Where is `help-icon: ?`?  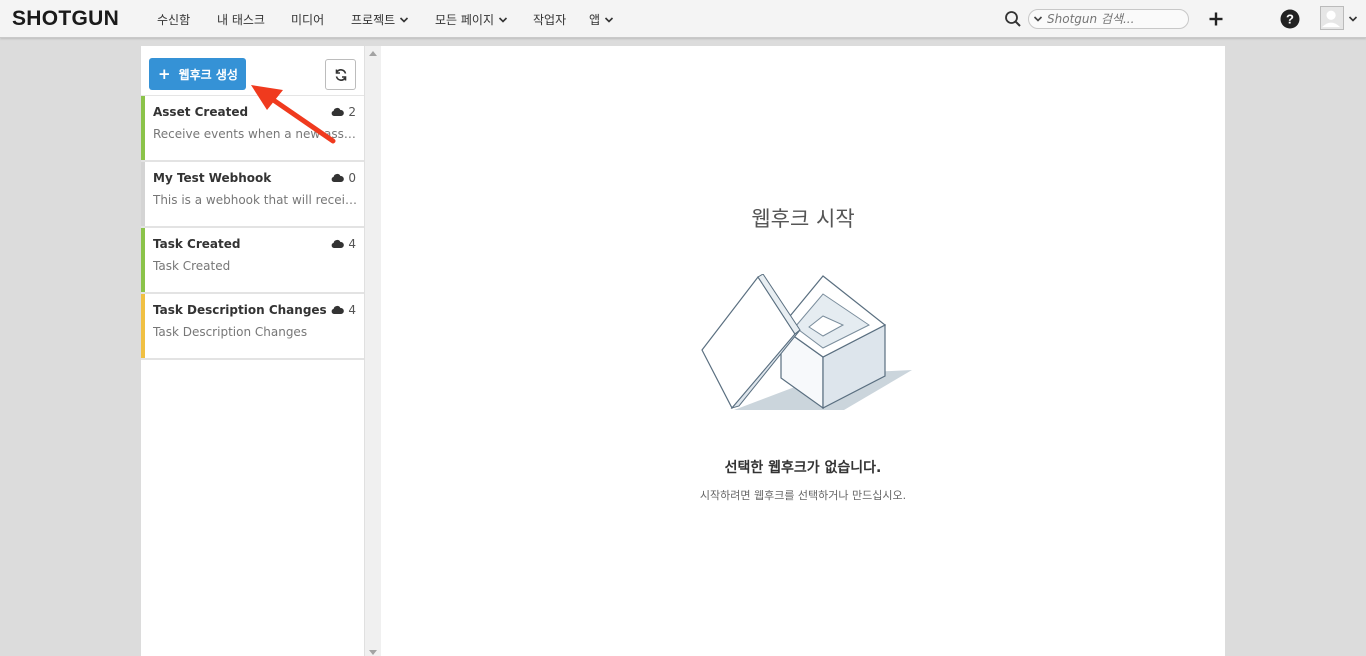 help-icon: ? is located at coordinates (1290, 19).